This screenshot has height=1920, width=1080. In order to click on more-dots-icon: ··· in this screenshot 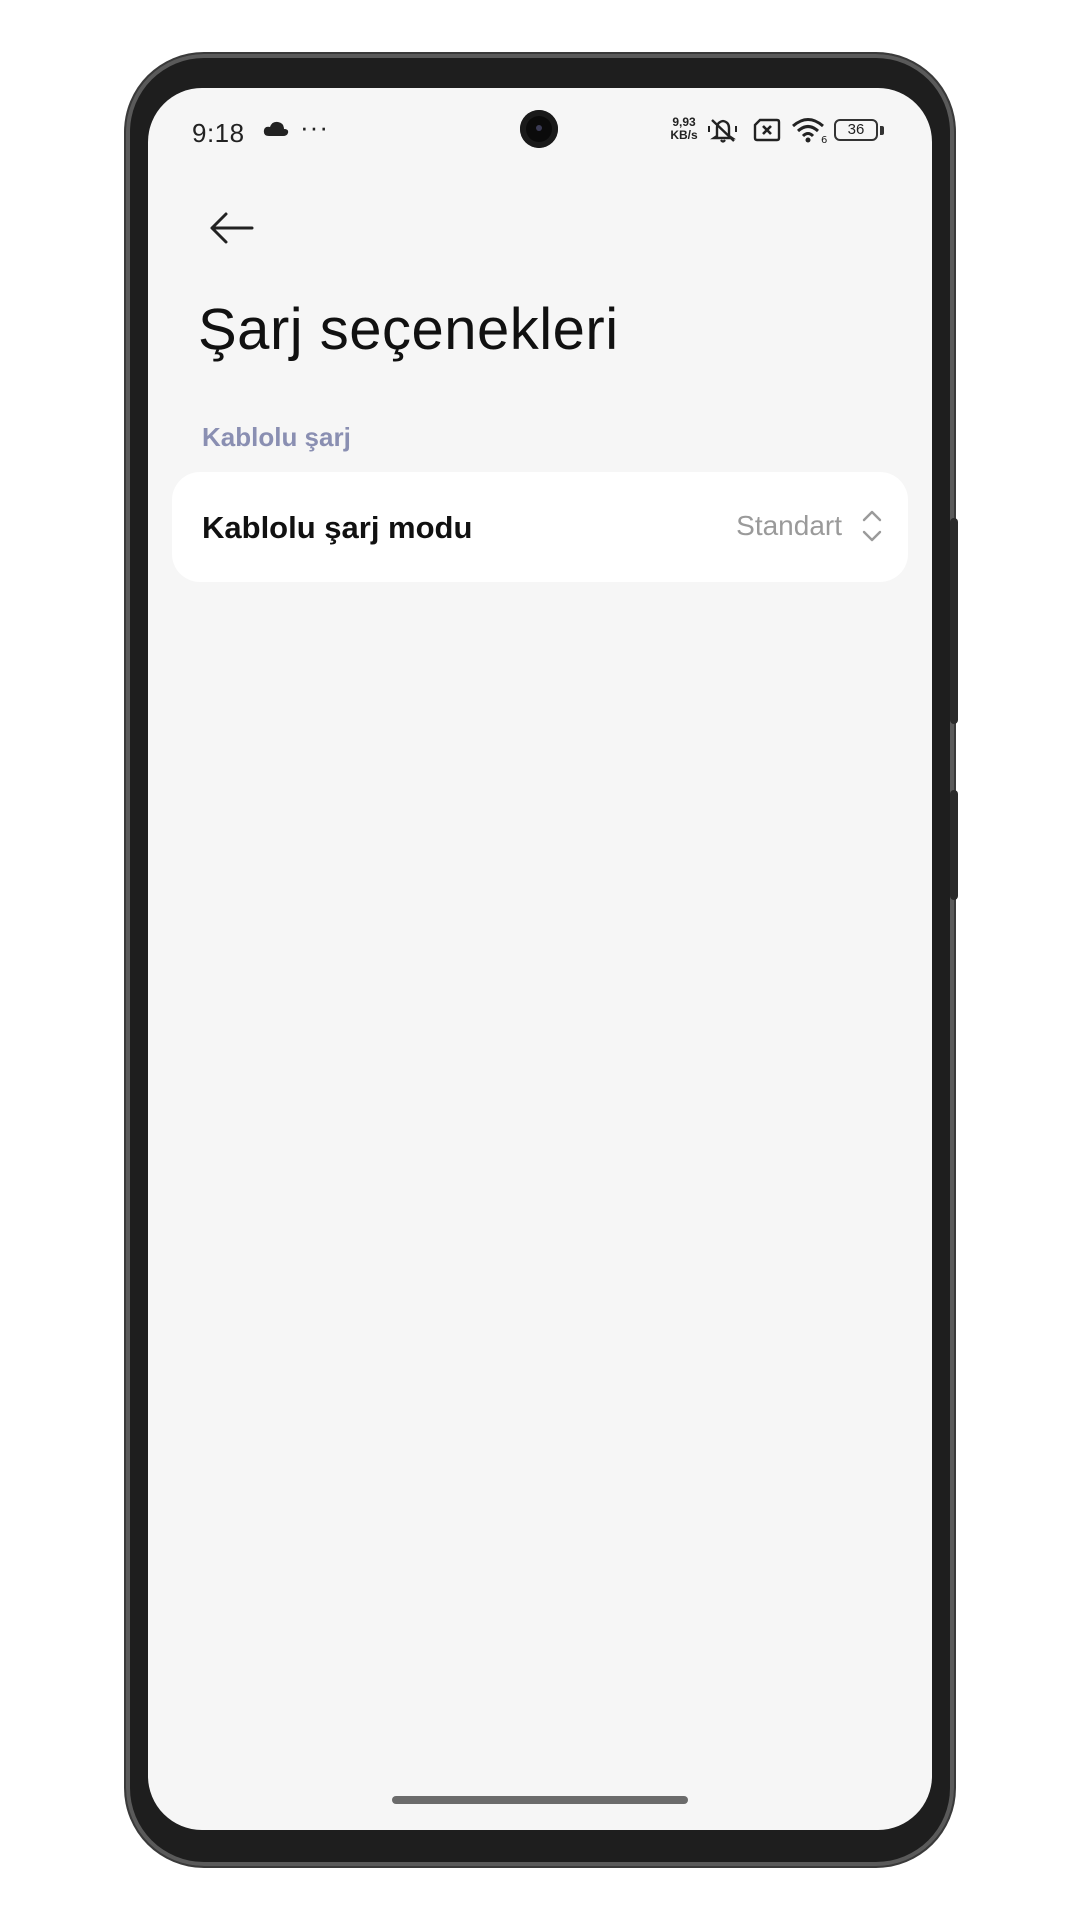, I will do `click(314, 127)`.